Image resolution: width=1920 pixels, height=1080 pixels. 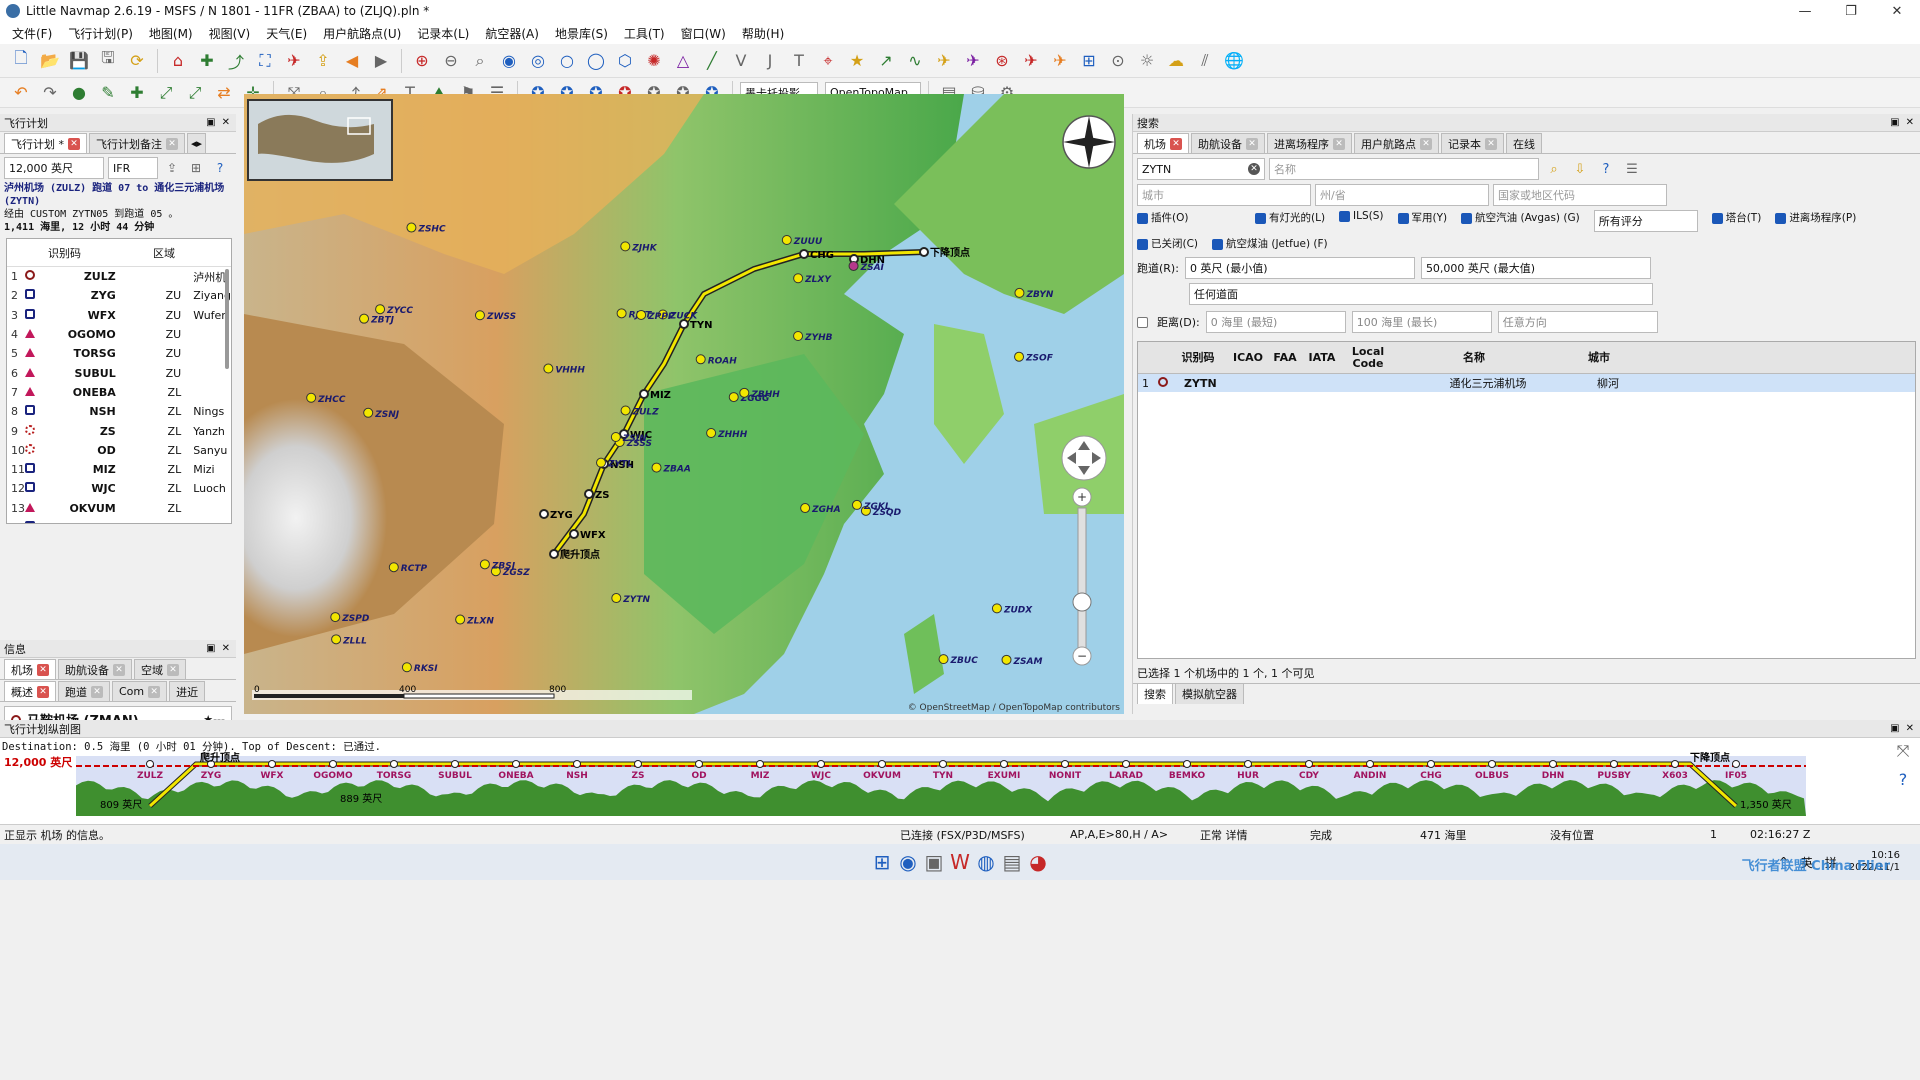 What do you see at coordinates (271, 776) in the screenshot?
I see `profile-waypoint-label: WFX` at bounding box center [271, 776].